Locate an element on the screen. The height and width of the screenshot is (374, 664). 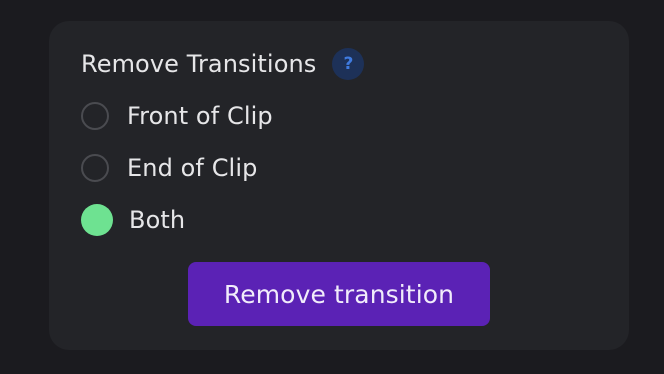
radio-option-front-of-clip: Front of Clip is located at coordinates (177, 116).